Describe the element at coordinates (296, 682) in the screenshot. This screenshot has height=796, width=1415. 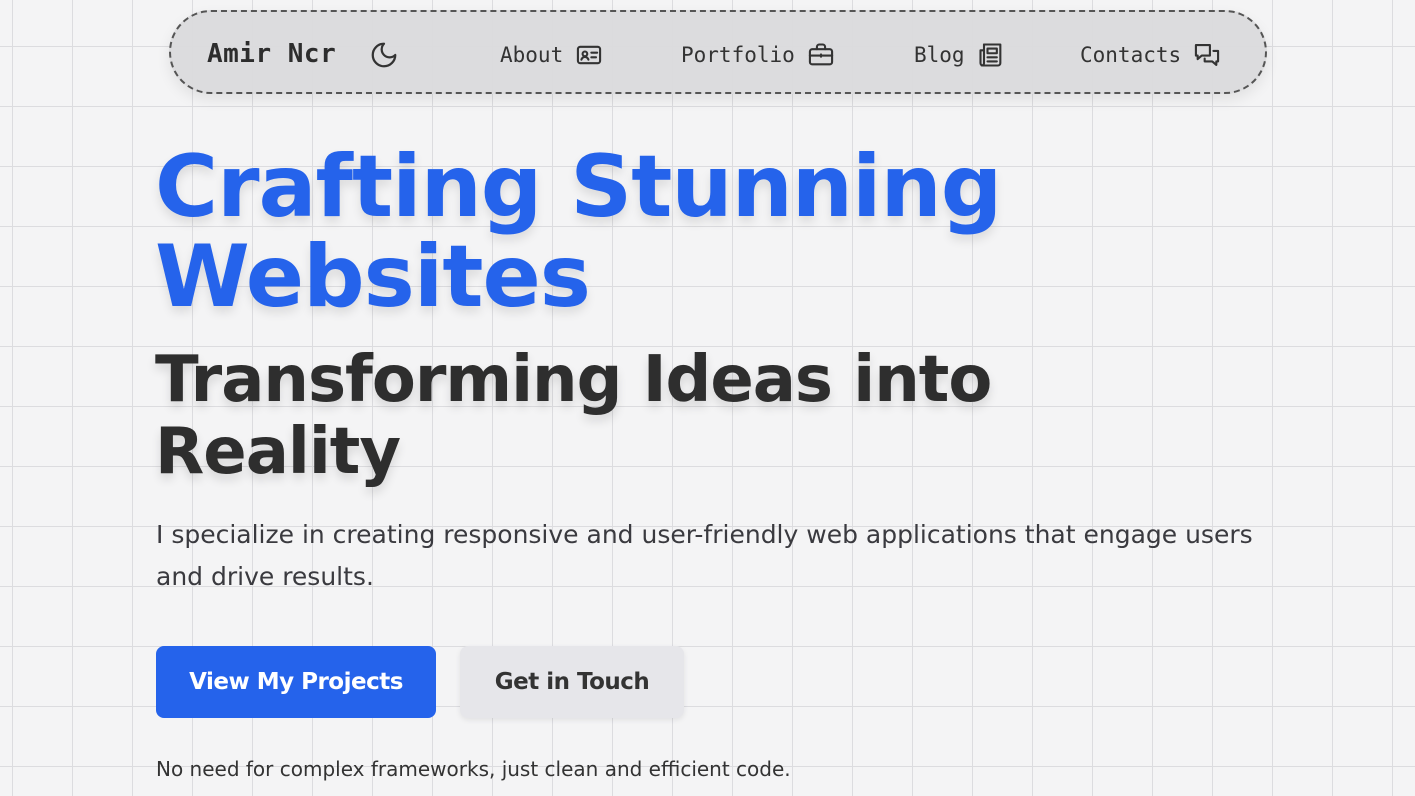
I see `view-projects-button: View My Projects` at that location.